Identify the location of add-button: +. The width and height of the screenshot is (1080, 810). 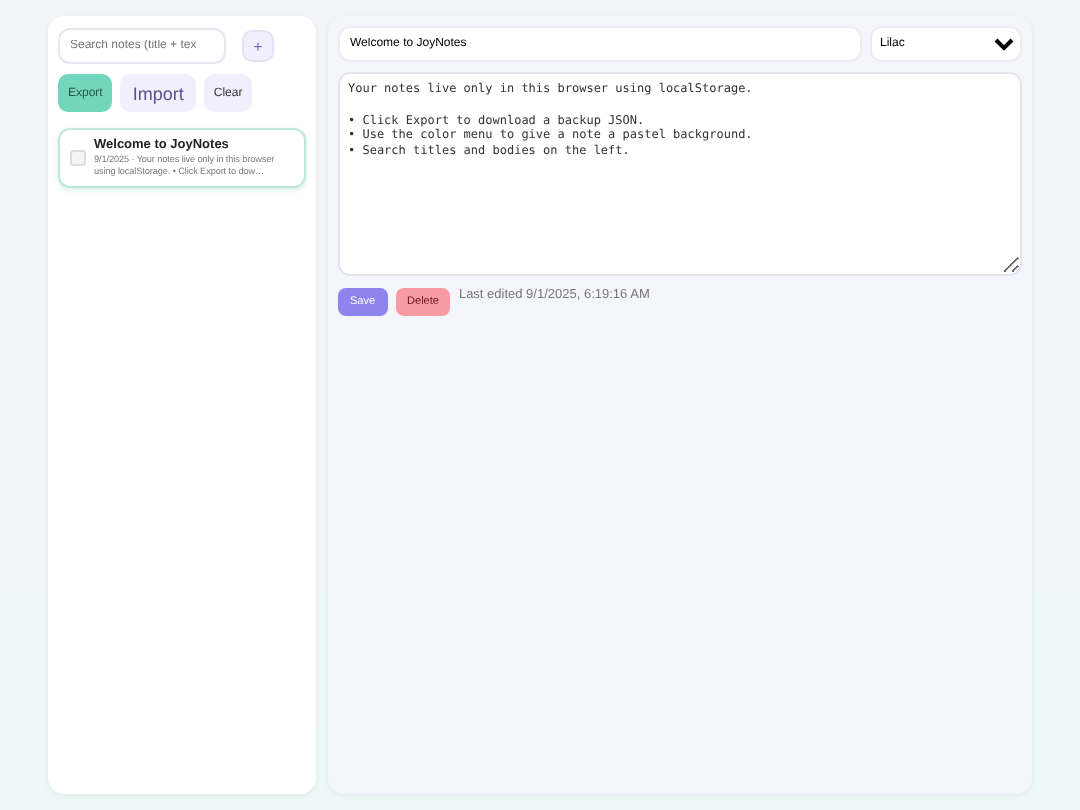
(258, 46).